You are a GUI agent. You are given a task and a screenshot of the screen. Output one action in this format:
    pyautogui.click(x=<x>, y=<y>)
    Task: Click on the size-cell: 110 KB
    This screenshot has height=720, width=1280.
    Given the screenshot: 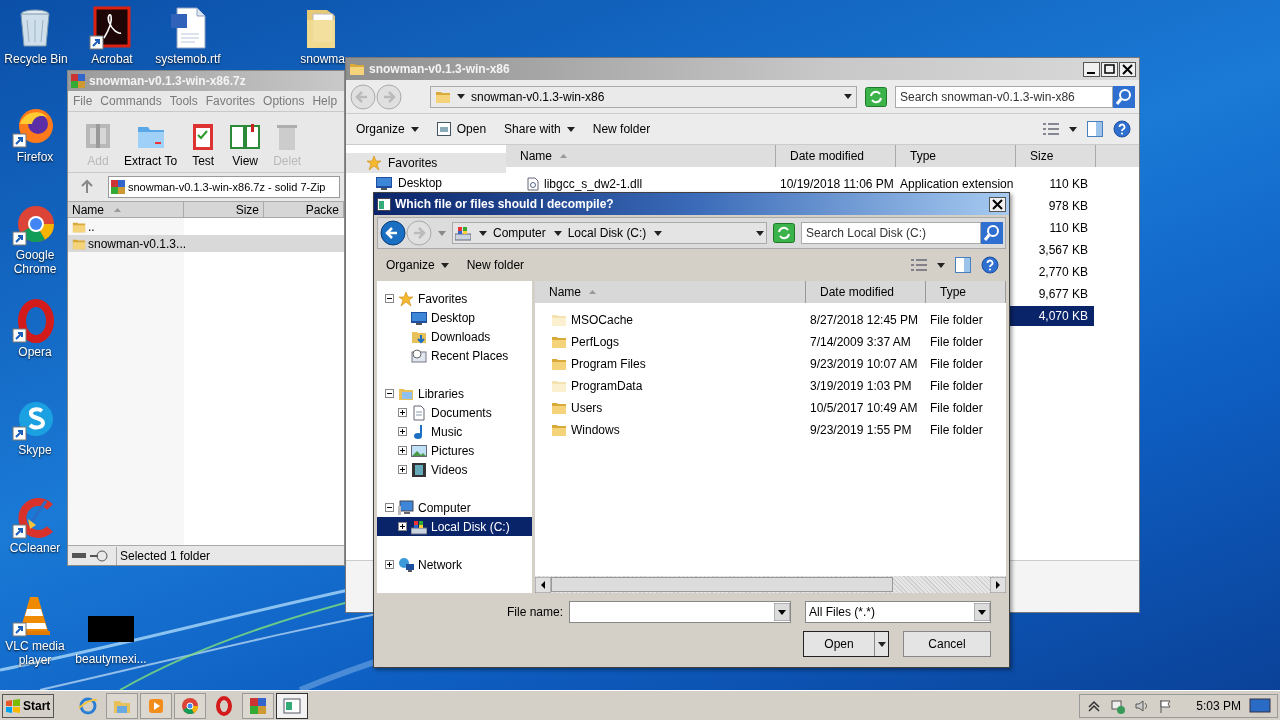 What is the action you would take?
    pyautogui.click(x=1051, y=228)
    